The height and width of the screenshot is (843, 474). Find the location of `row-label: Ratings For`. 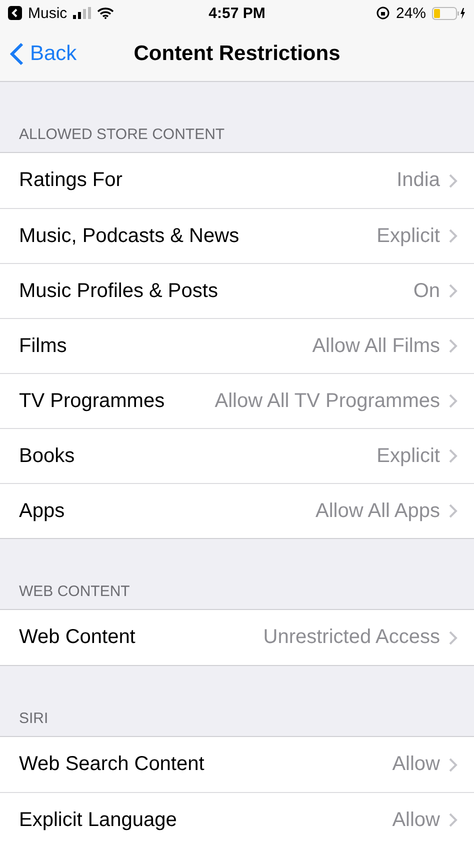

row-label: Ratings For is located at coordinates (70, 180).